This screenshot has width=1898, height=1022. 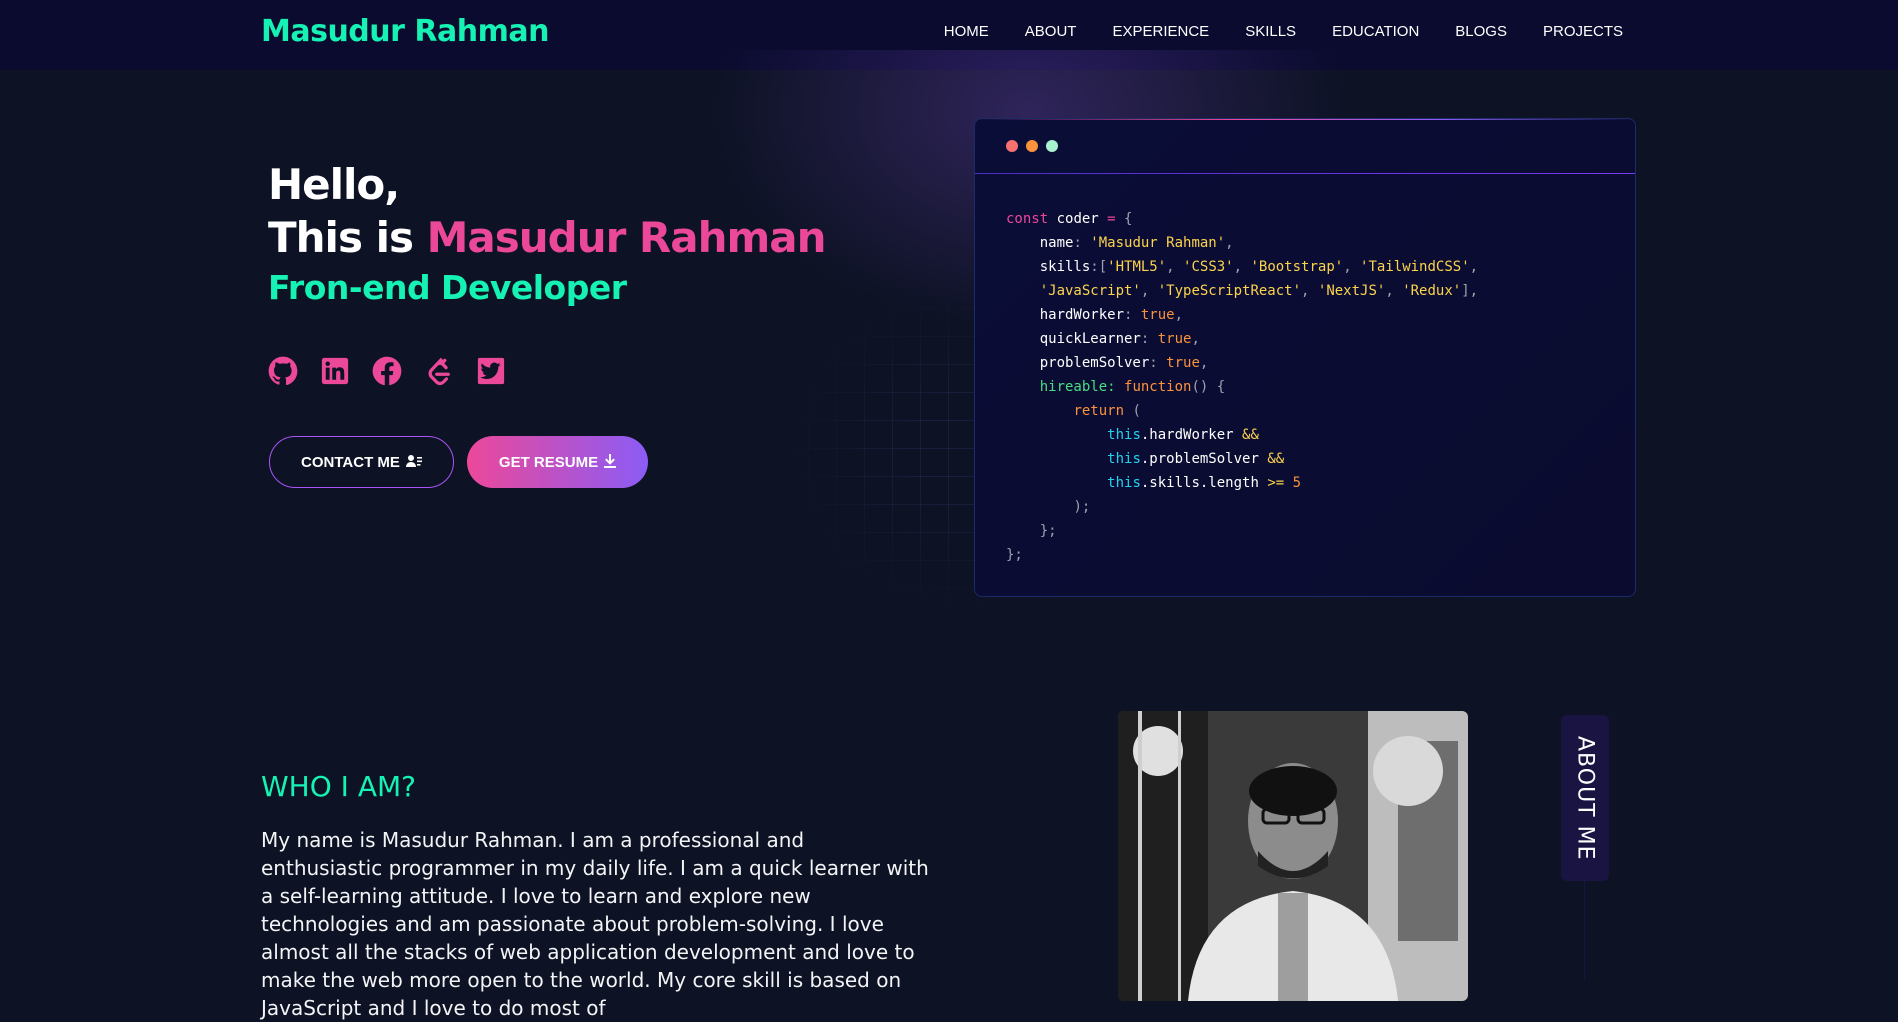 I want to click on get-resume-button: GET RESUME, so click(x=557, y=462).